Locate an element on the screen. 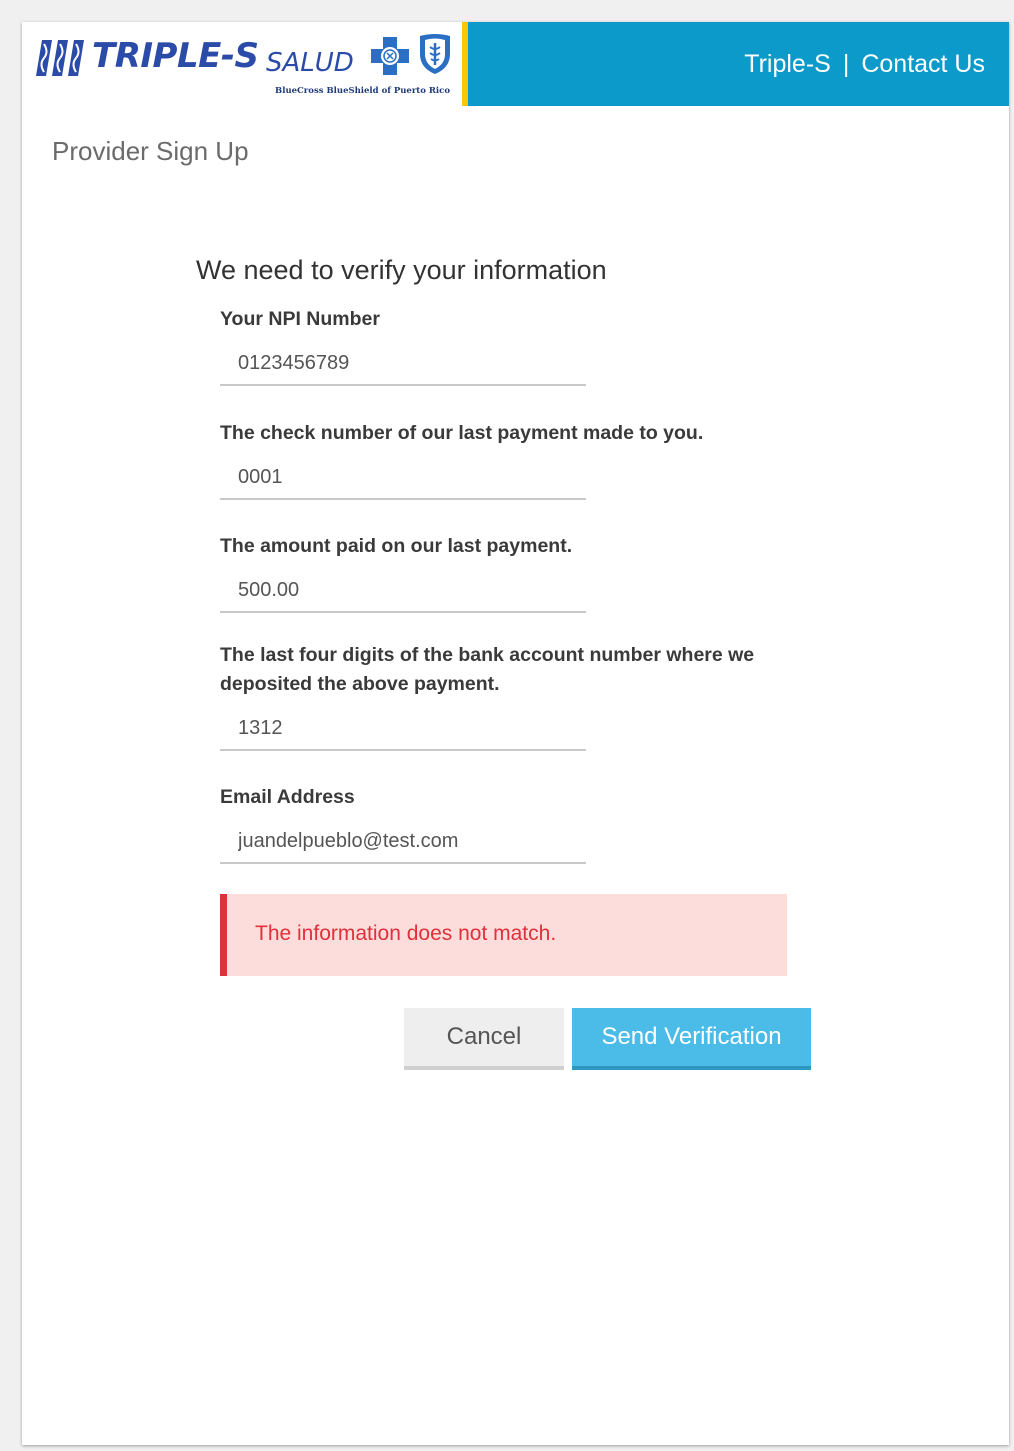 This screenshot has width=1014, height=1451. triple-s-bars-icon is located at coordinates (60, 58).